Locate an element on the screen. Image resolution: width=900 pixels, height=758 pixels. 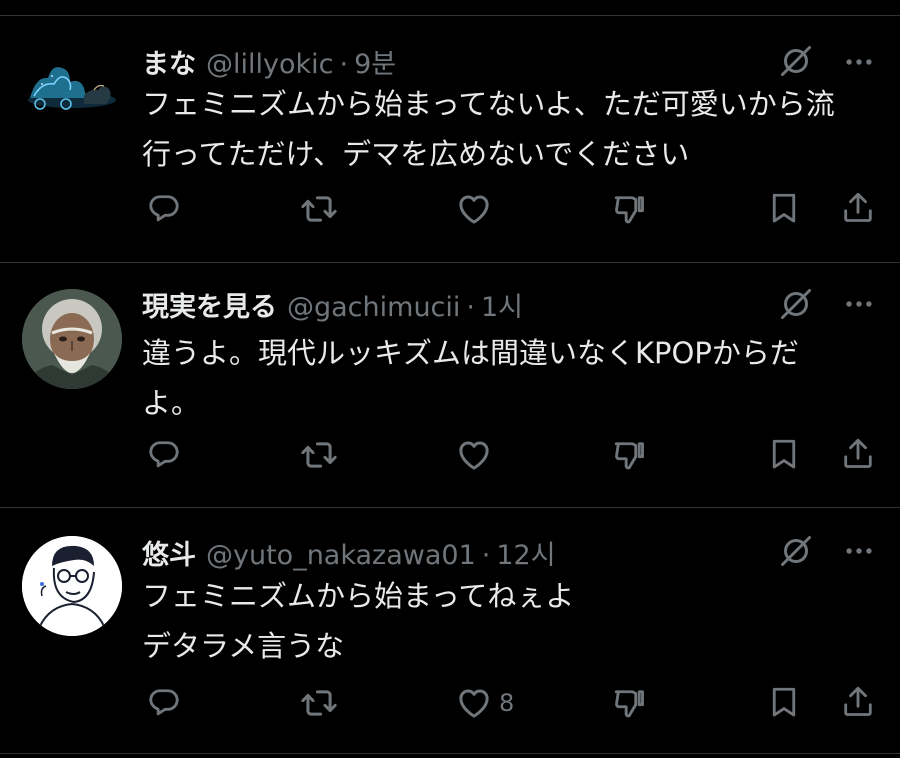
tweet-header: 悠斗 @yuto_nakazawa01 · 12시 is located at coordinates (349, 552).